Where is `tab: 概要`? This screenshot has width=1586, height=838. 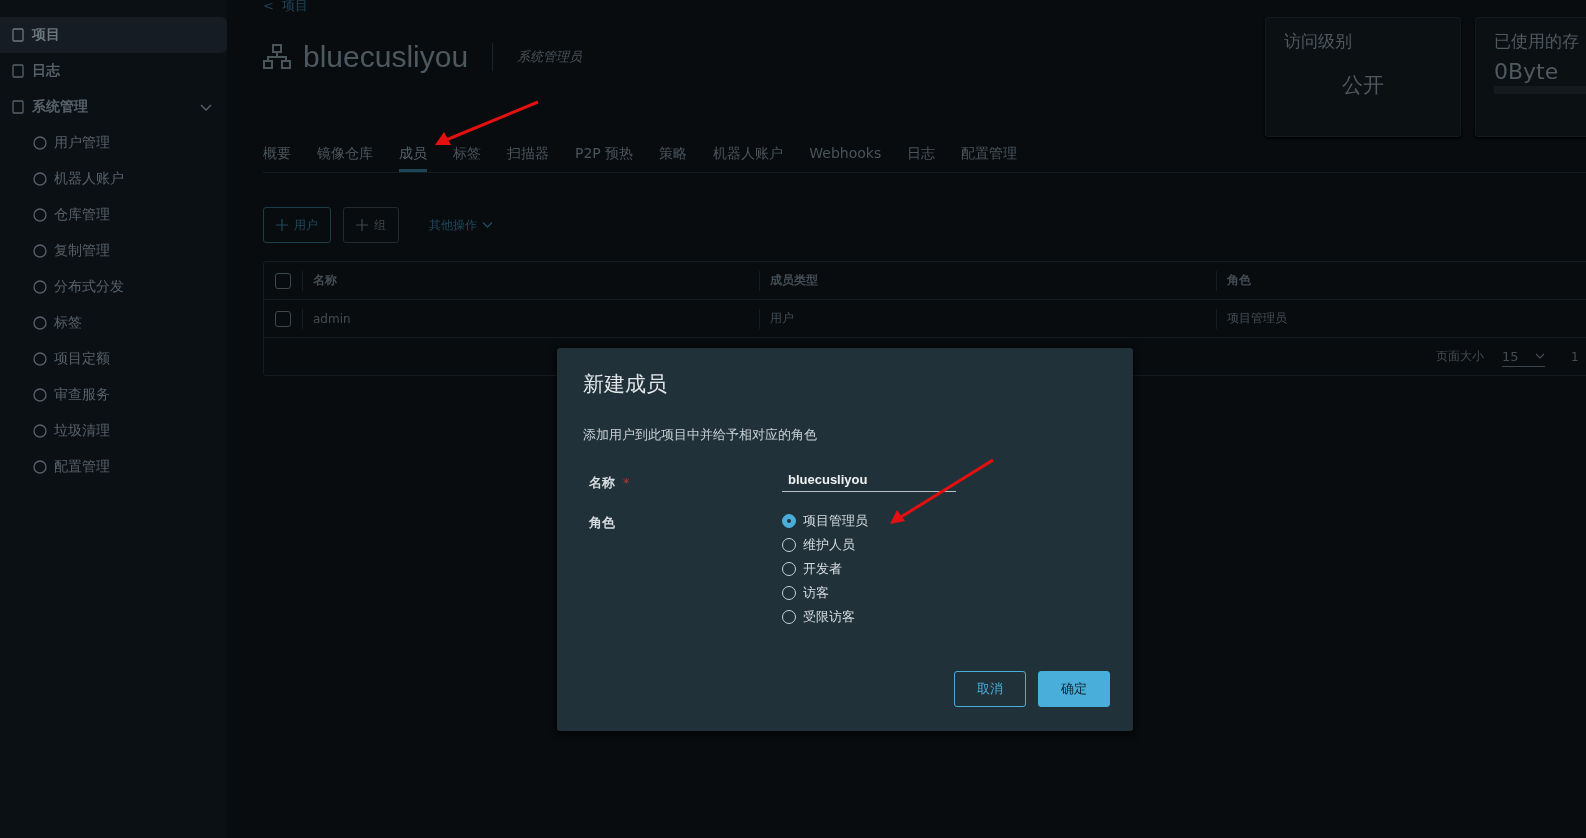 tab: 概要 is located at coordinates (277, 158).